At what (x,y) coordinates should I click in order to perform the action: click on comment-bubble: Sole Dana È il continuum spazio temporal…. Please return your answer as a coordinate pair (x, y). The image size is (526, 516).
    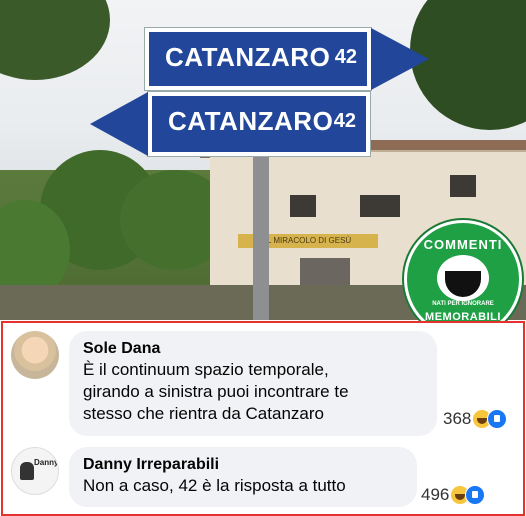
    Looking at the image, I should click on (253, 383).